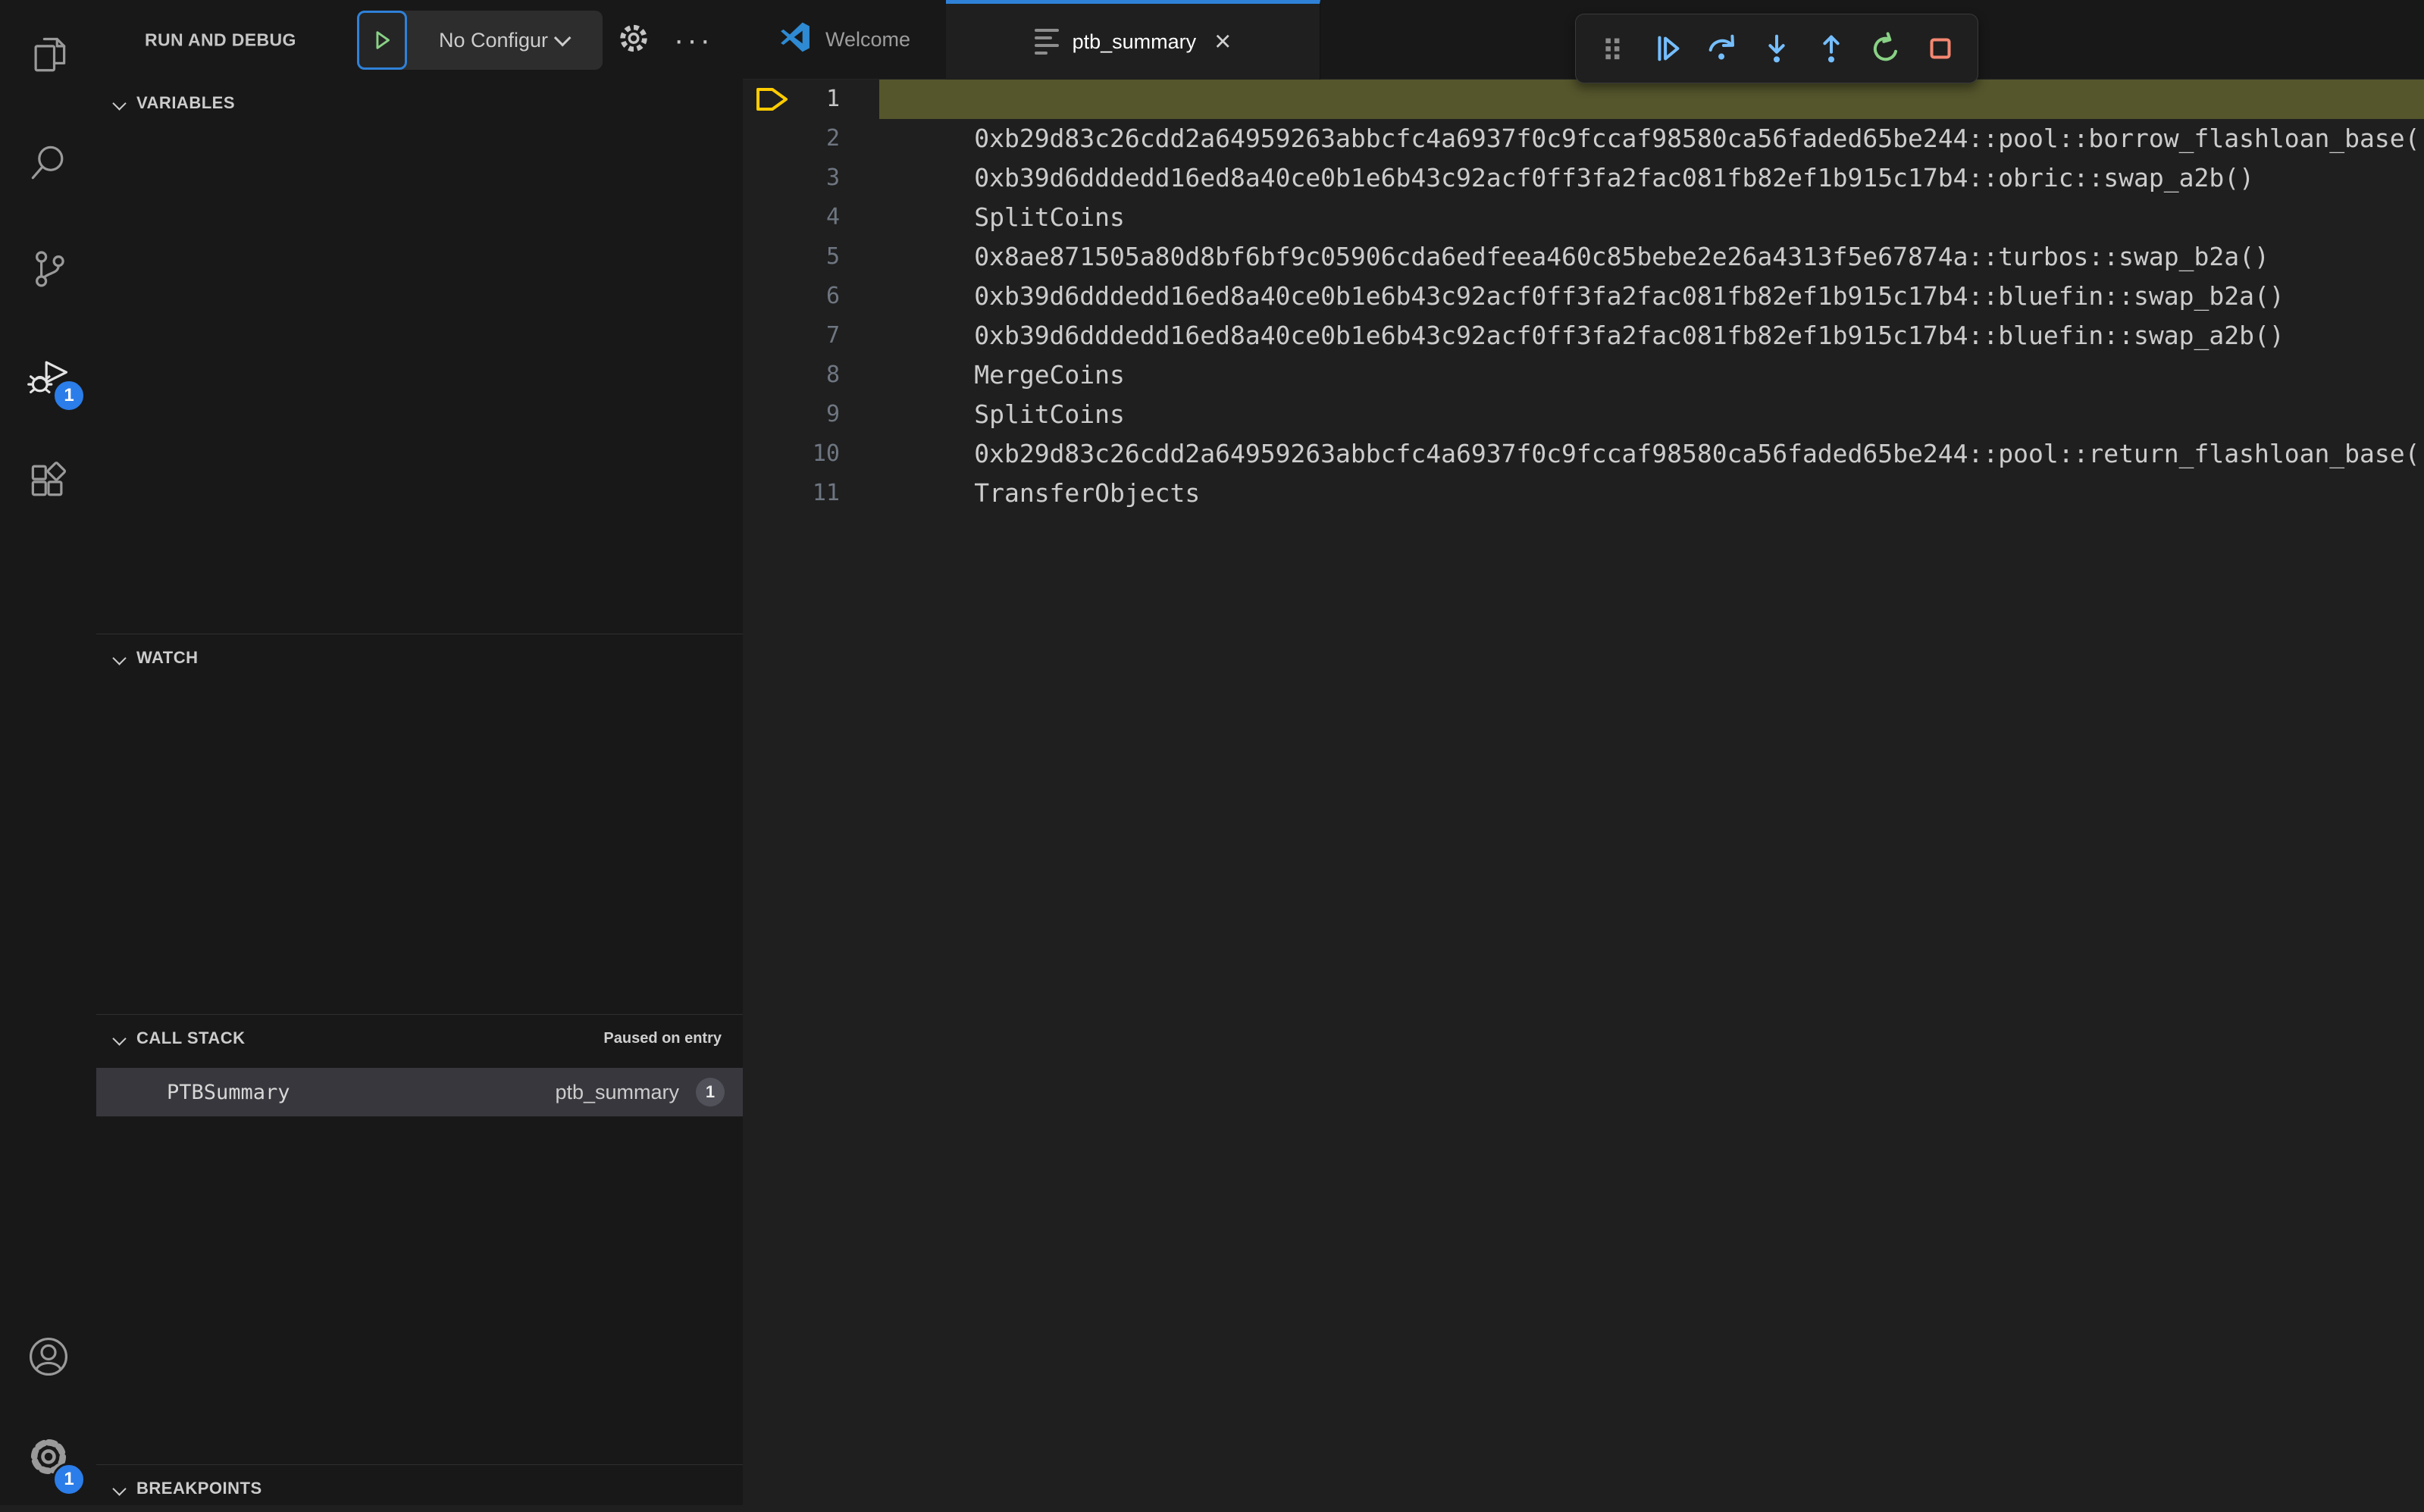 This screenshot has width=2424, height=1512. I want to click on tab-ptb-summary: ptb_summary ×, so click(1133, 40).